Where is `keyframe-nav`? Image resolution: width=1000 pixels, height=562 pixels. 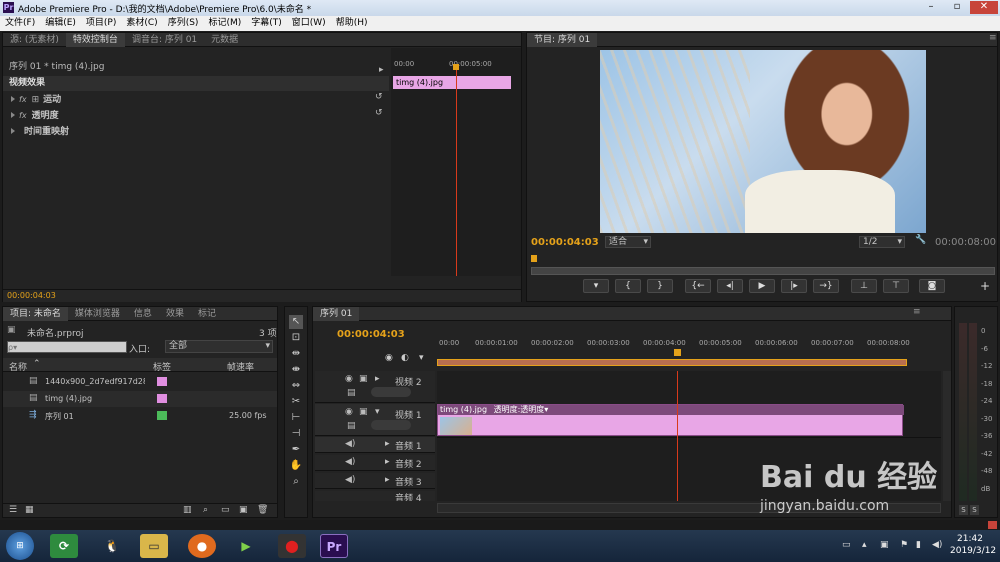 keyframe-nav is located at coordinates (391, 392).